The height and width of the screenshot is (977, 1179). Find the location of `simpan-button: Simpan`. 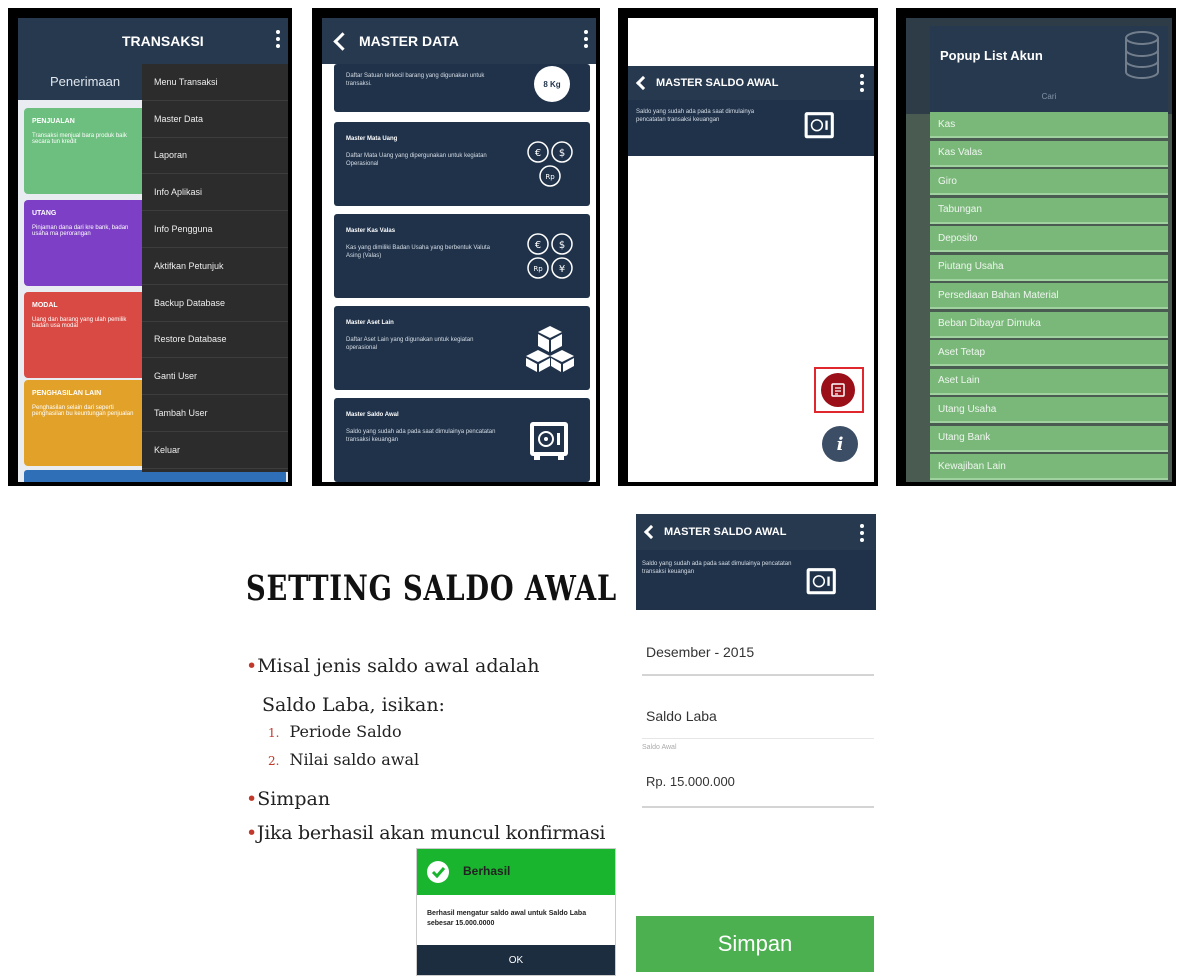

simpan-button: Simpan is located at coordinates (755, 944).